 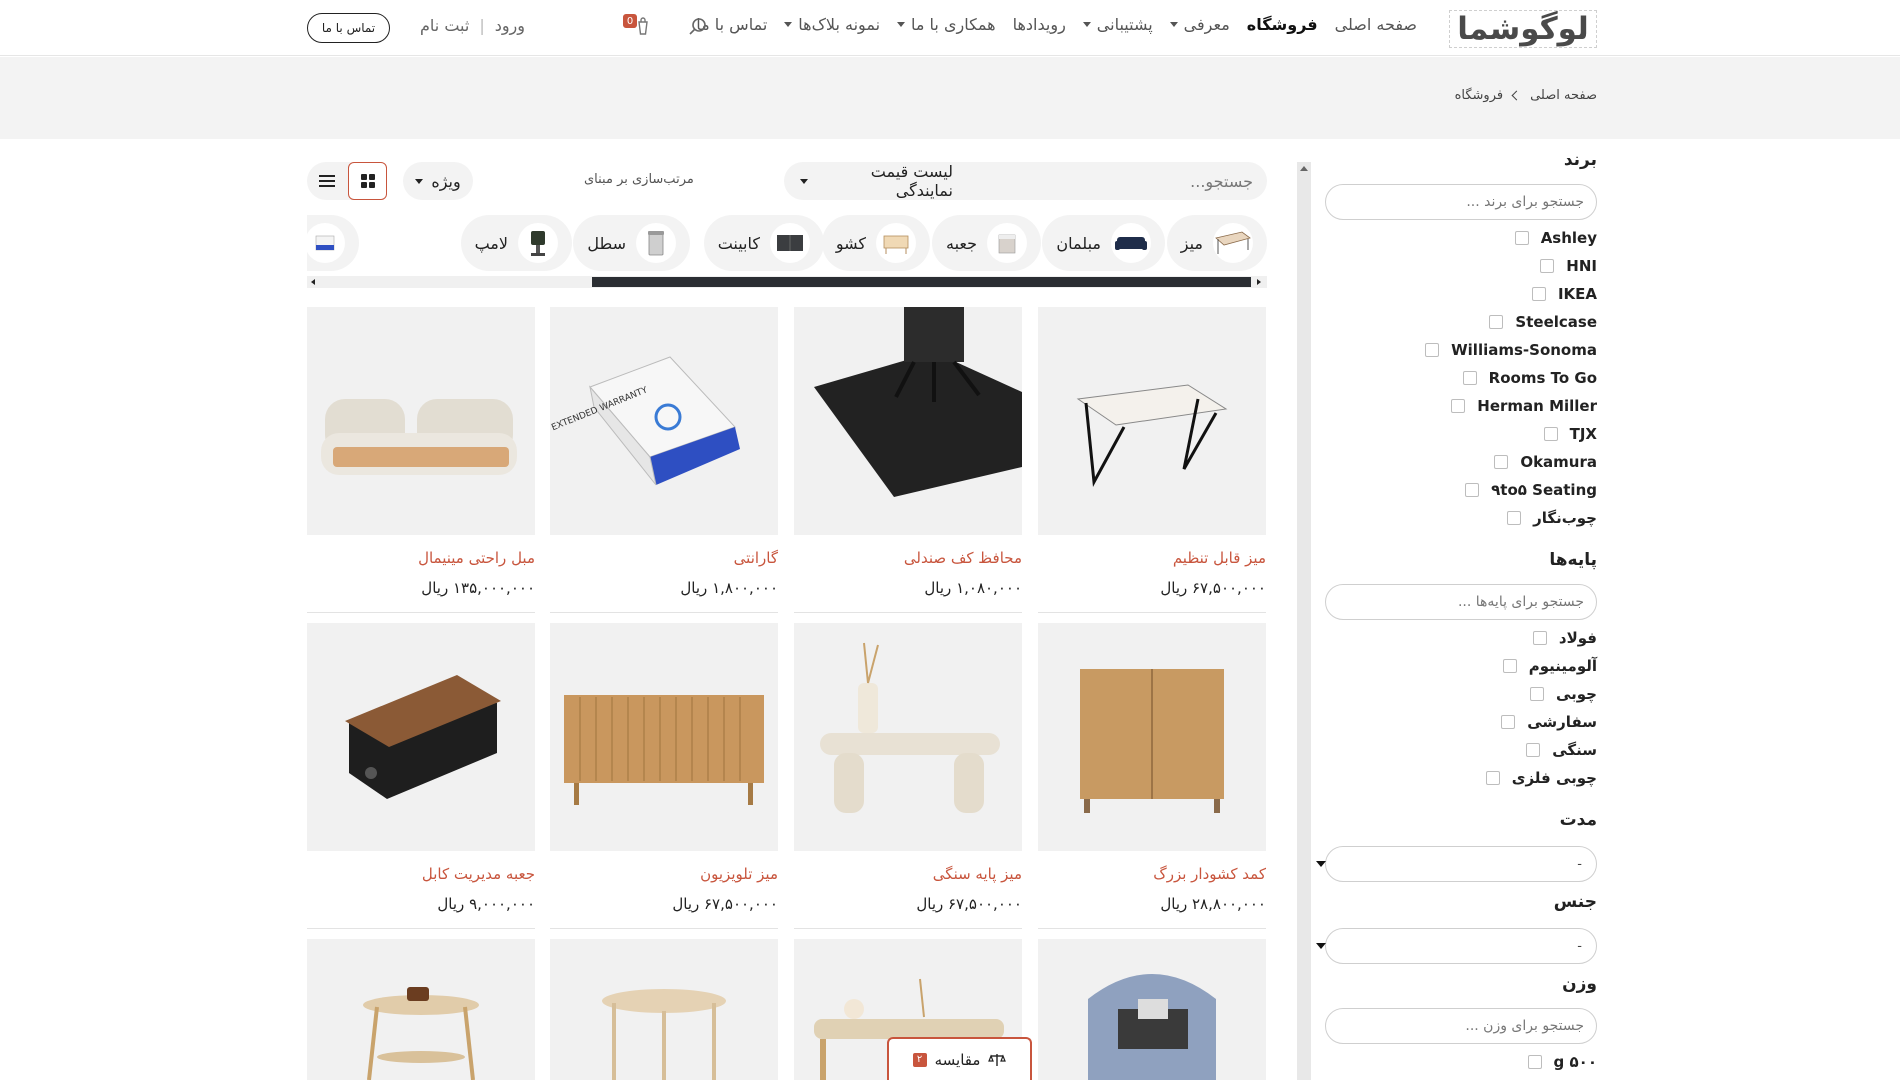 I want to click on product-card: میز قابل تنظیم ۶۷,۵۰۰,۰۰۰ ریال, so click(x=1152, y=460).